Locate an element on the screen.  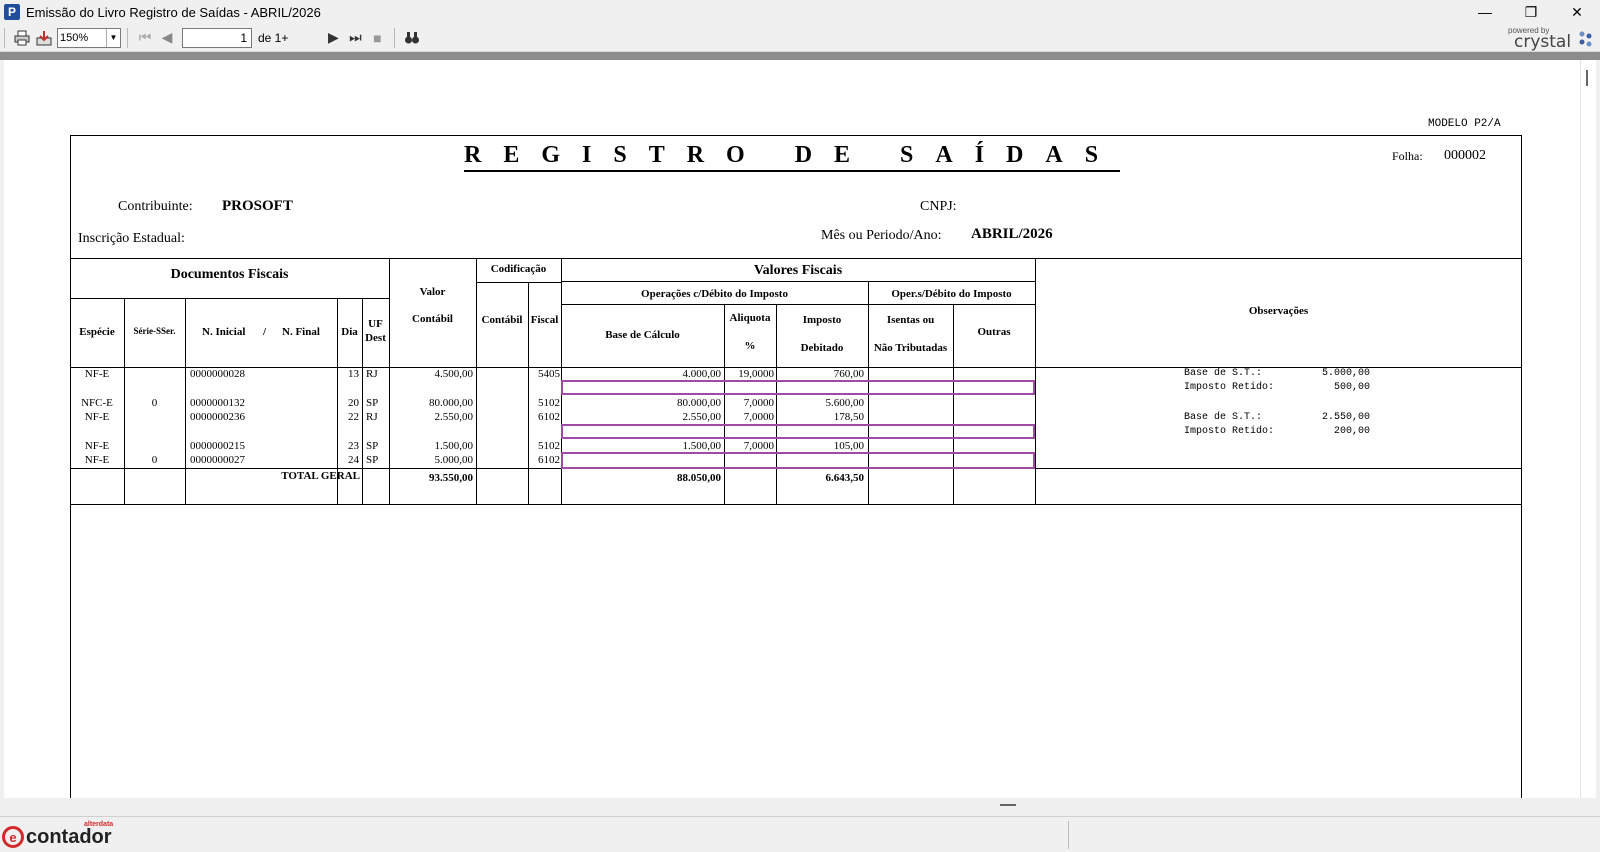
table-top-line is located at coordinates (796, 258).